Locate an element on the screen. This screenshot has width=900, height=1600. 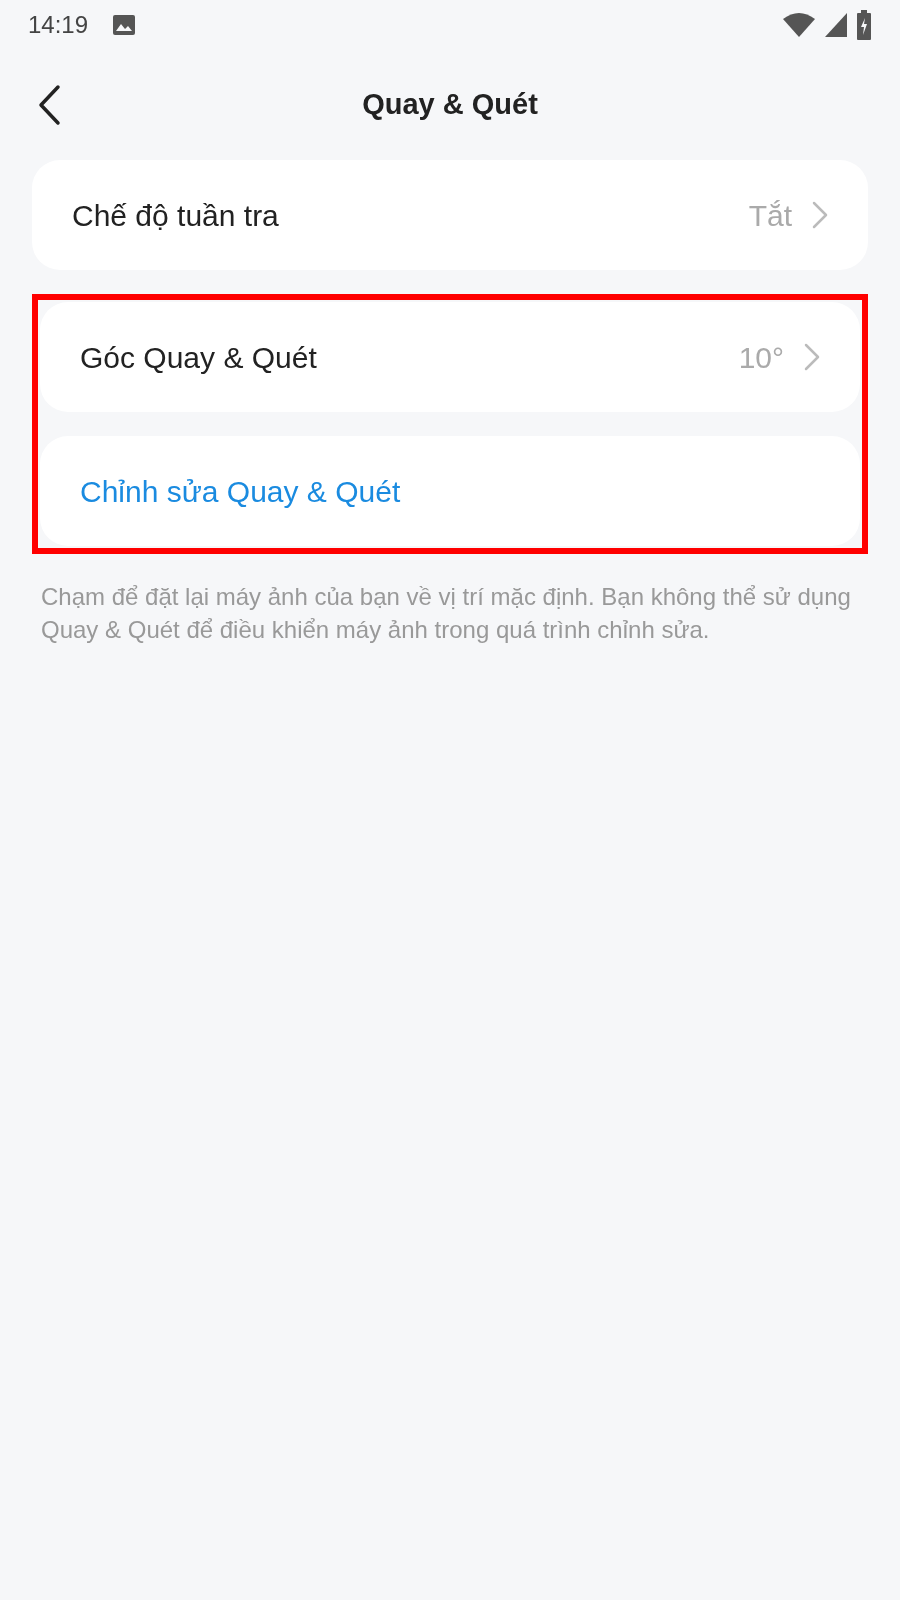
setting-label: Góc Quay & Quét is located at coordinates (198, 357).